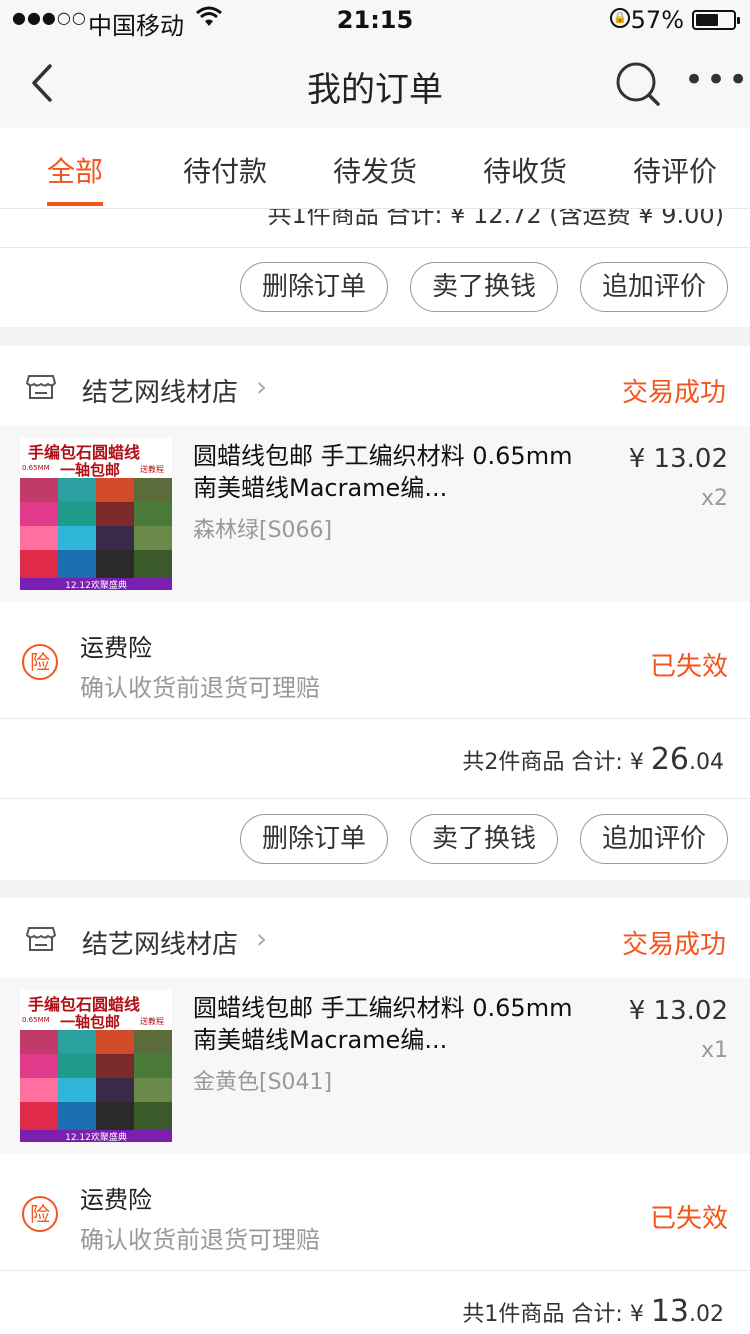 The width and height of the screenshot is (750, 1334). What do you see at coordinates (675, 170) in the screenshot?
I see `tab-pending-review: 待评价` at bounding box center [675, 170].